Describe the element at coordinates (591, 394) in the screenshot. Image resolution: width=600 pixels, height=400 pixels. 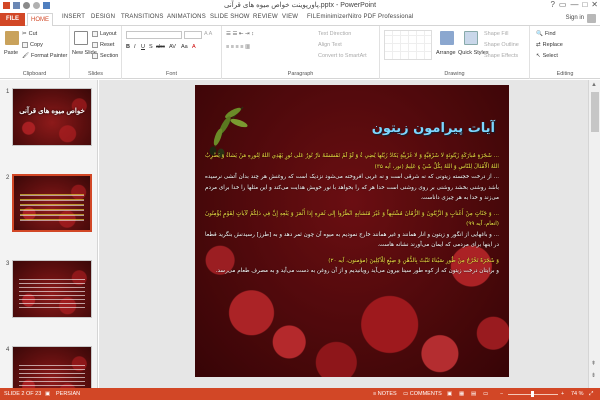
I see `fit-to-window-icon: ⤢` at that location.